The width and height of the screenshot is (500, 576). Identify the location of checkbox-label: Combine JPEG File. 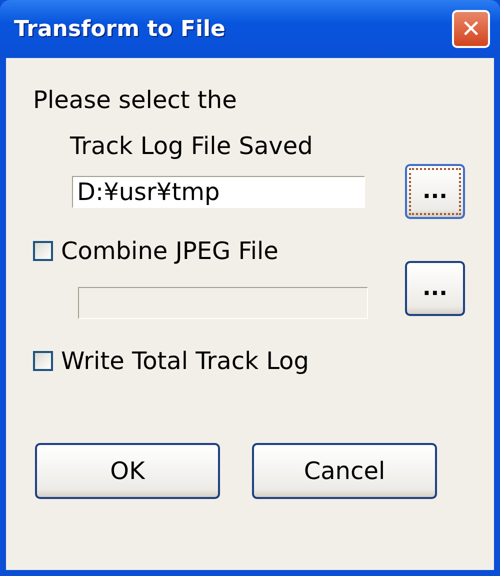
(169, 251).